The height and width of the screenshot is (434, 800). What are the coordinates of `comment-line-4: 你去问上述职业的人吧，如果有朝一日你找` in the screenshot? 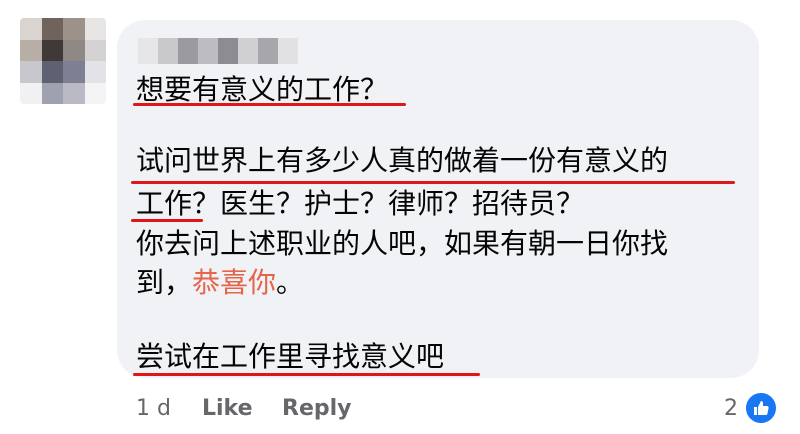 It's located at (402, 243).